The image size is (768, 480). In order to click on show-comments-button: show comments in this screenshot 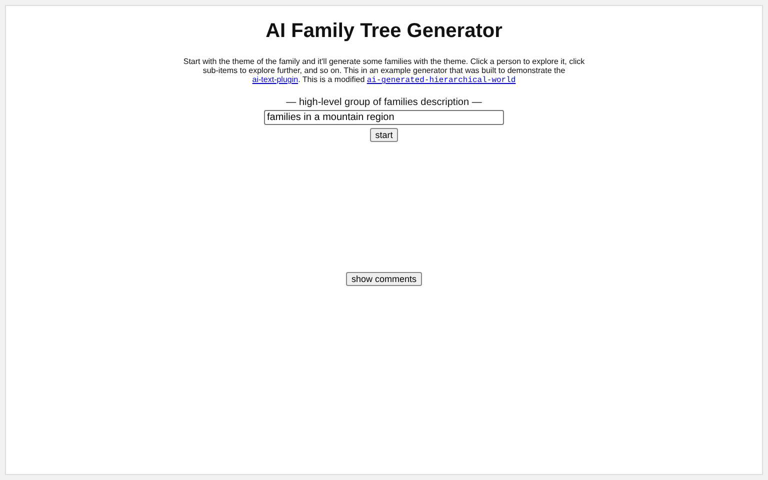, I will do `click(384, 279)`.